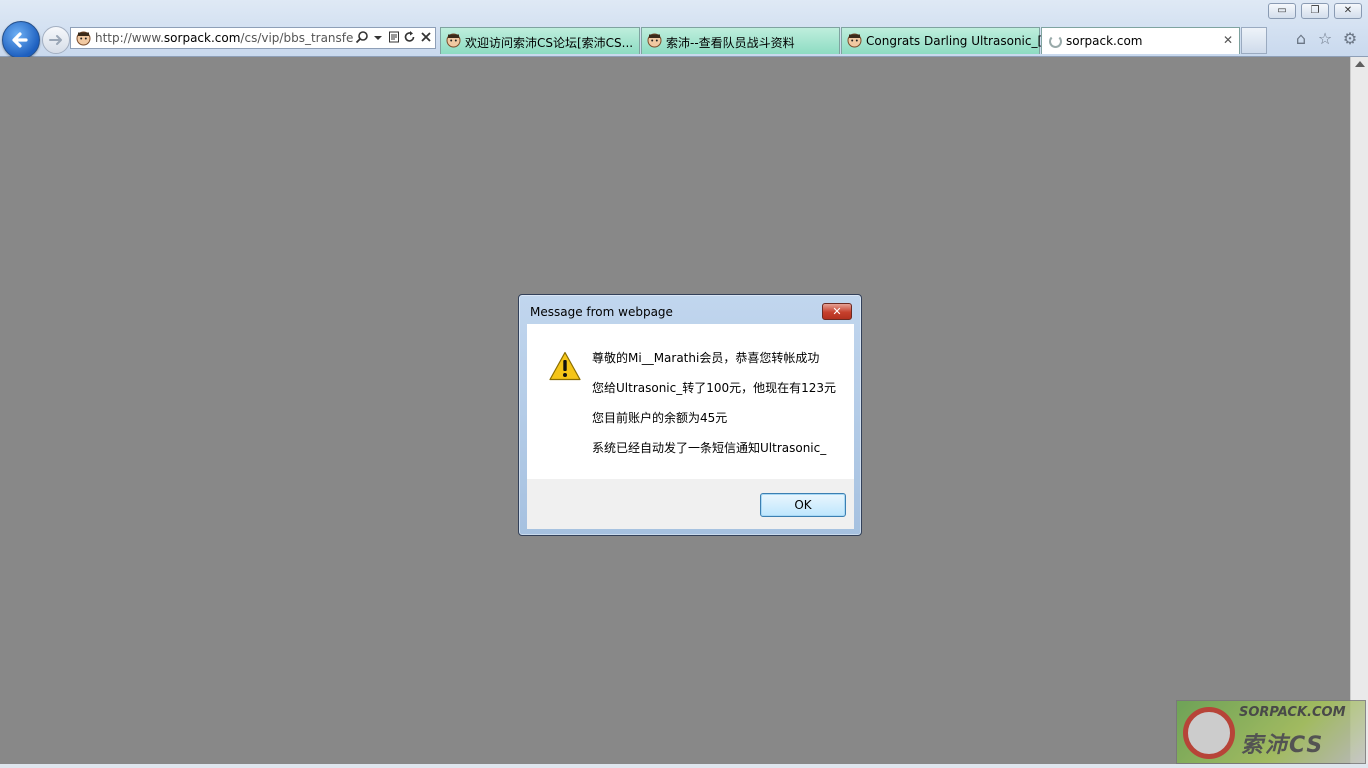 The width and height of the screenshot is (1368, 768). I want to click on s-logo-icon, so click(1209, 733).